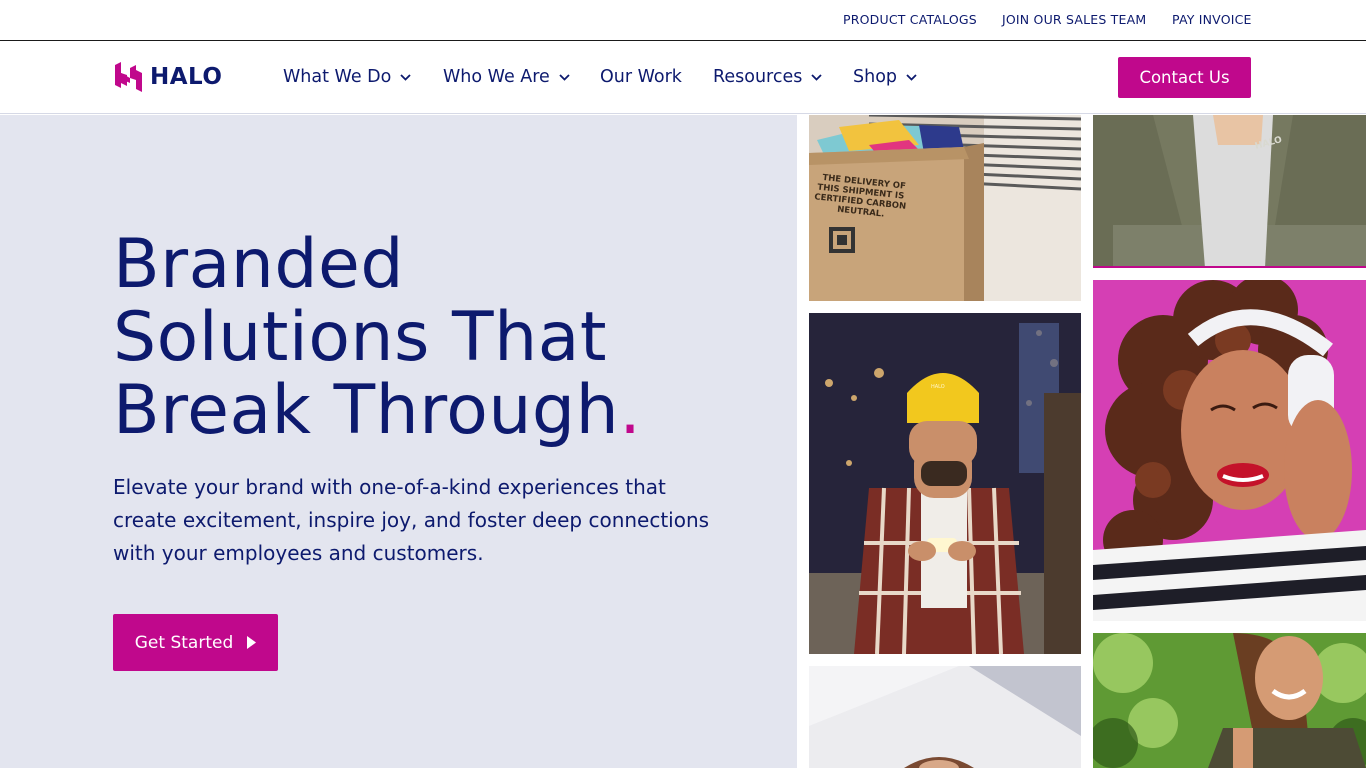 Image resolution: width=1366 pixels, height=768 pixels. I want to click on bottom-left-photo-illustration, so click(945, 717).